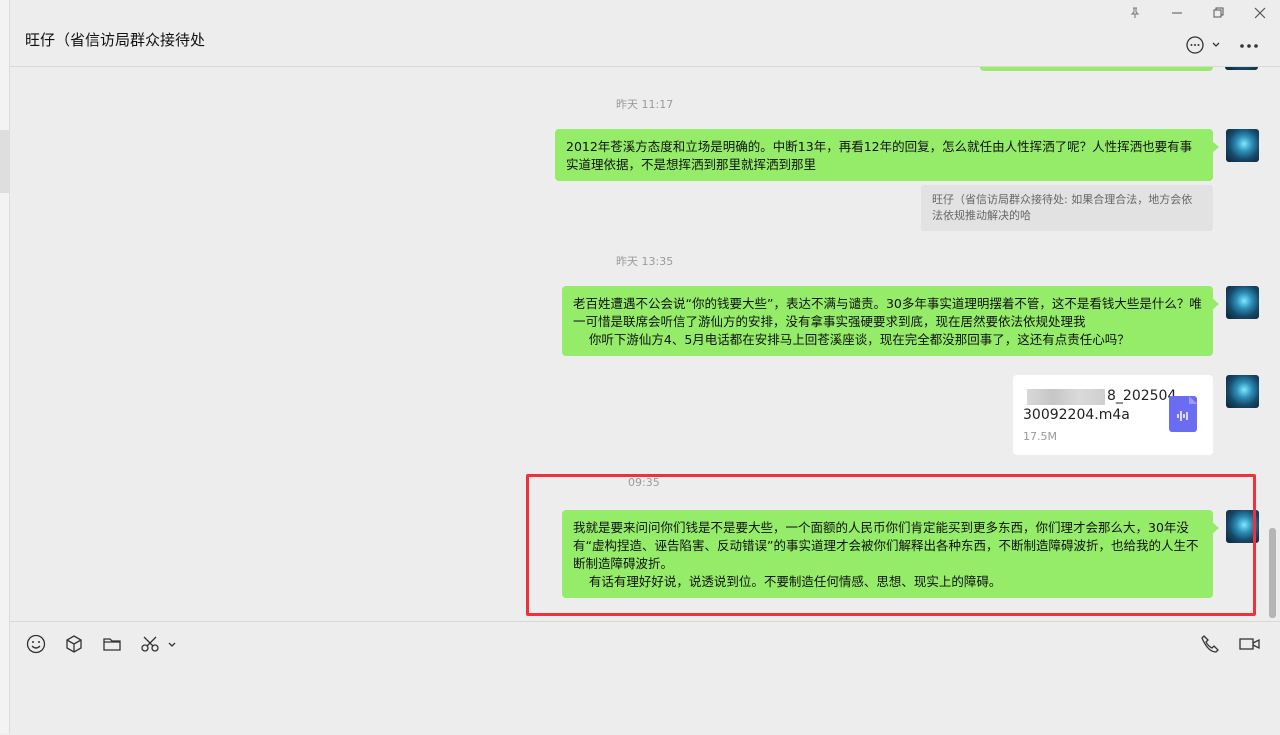  Describe the element at coordinates (1096, 69) in the screenshot. I see `previous-message-bubble` at that location.